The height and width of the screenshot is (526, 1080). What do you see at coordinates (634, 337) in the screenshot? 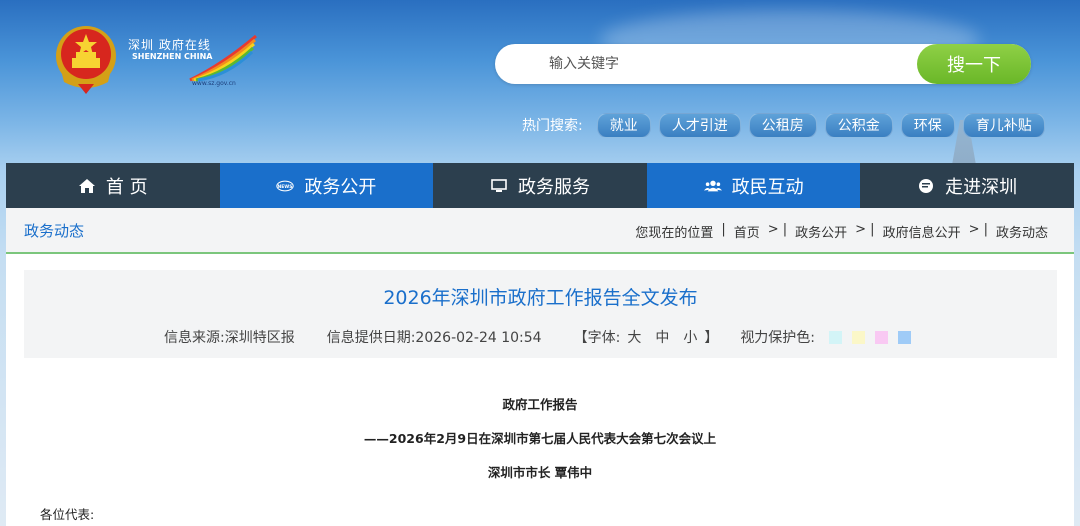
I see `font-size-large-button: 大` at bounding box center [634, 337].